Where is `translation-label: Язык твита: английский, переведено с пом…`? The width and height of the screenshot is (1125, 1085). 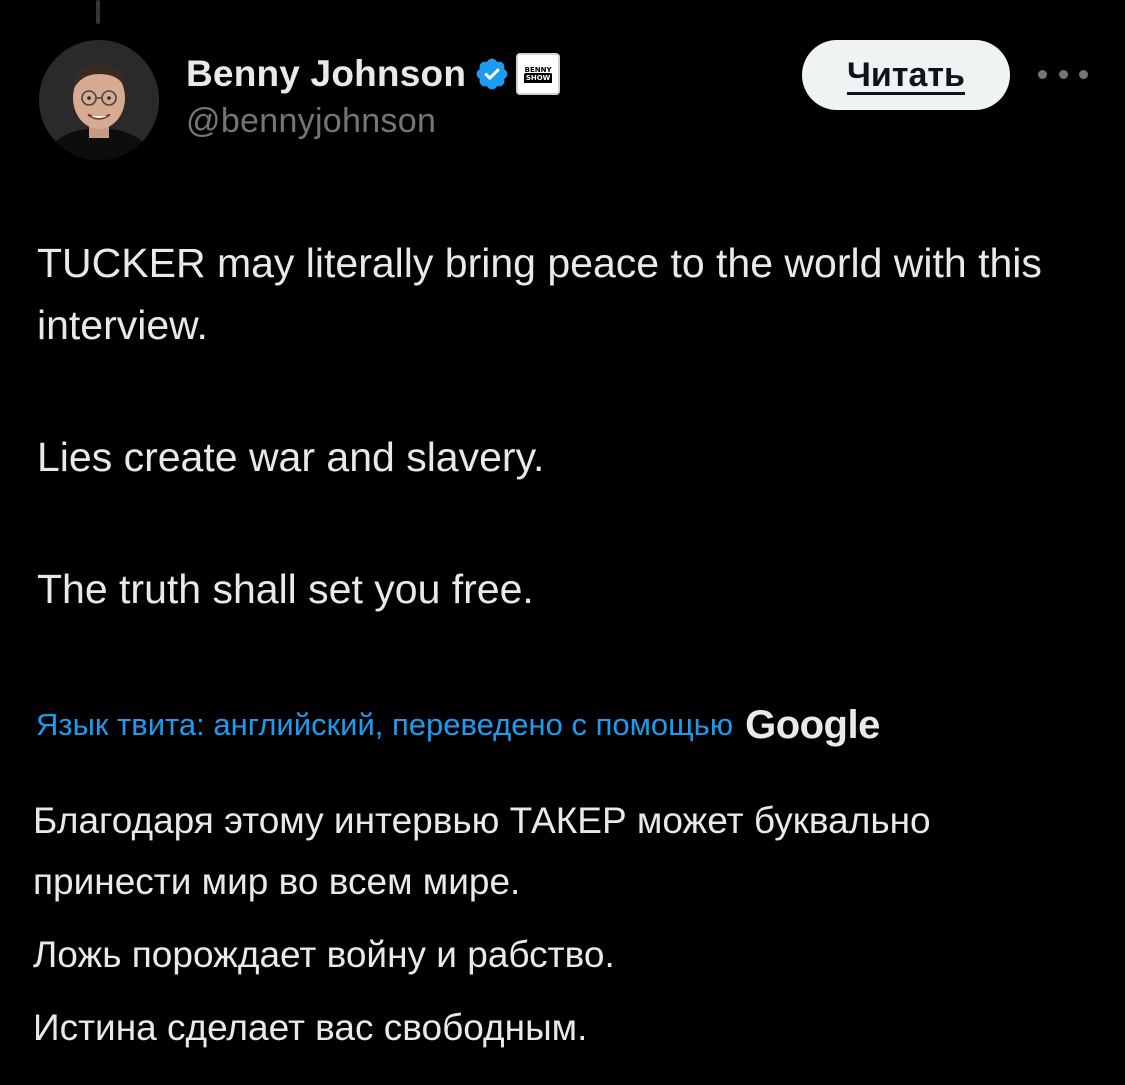 translation-label: Язык твита: английский, переведено с пом… is located at coordinates (384, 725).